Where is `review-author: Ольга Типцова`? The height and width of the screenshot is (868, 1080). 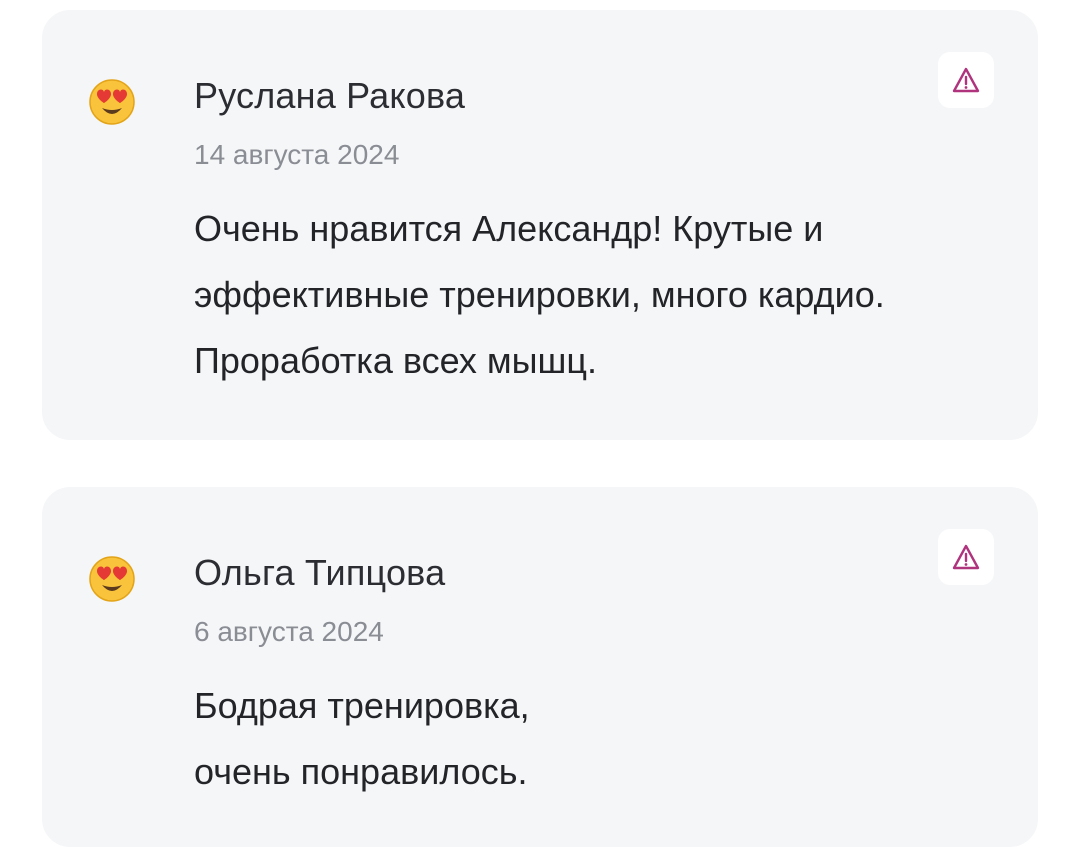
review-author: Ольга Типцова is located at coordinates (320, 572).